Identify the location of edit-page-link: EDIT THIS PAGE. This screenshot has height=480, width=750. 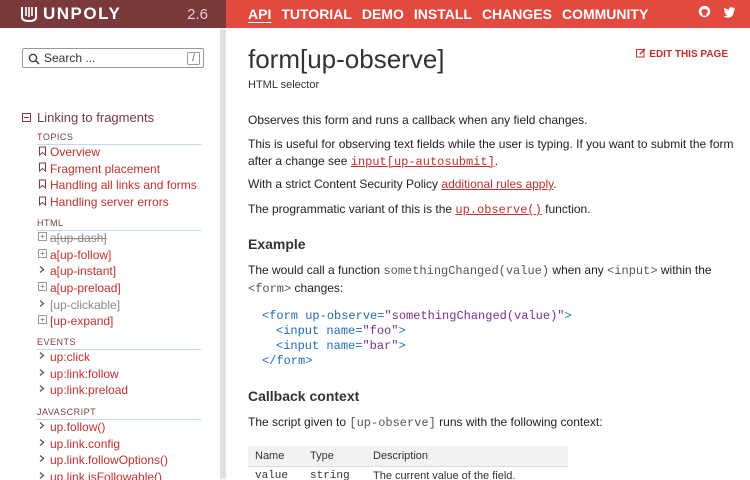
(682, 54).